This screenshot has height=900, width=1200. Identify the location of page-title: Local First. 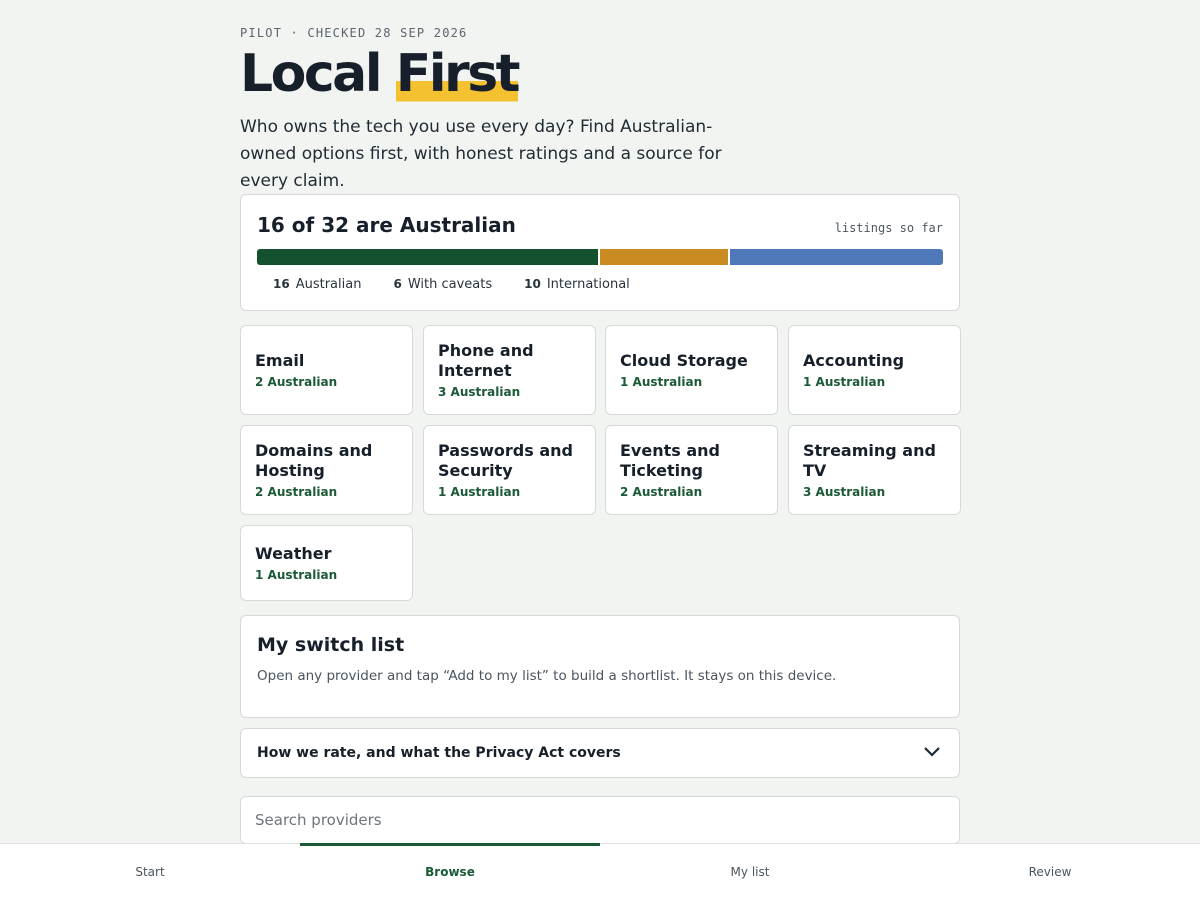
(380, 74).